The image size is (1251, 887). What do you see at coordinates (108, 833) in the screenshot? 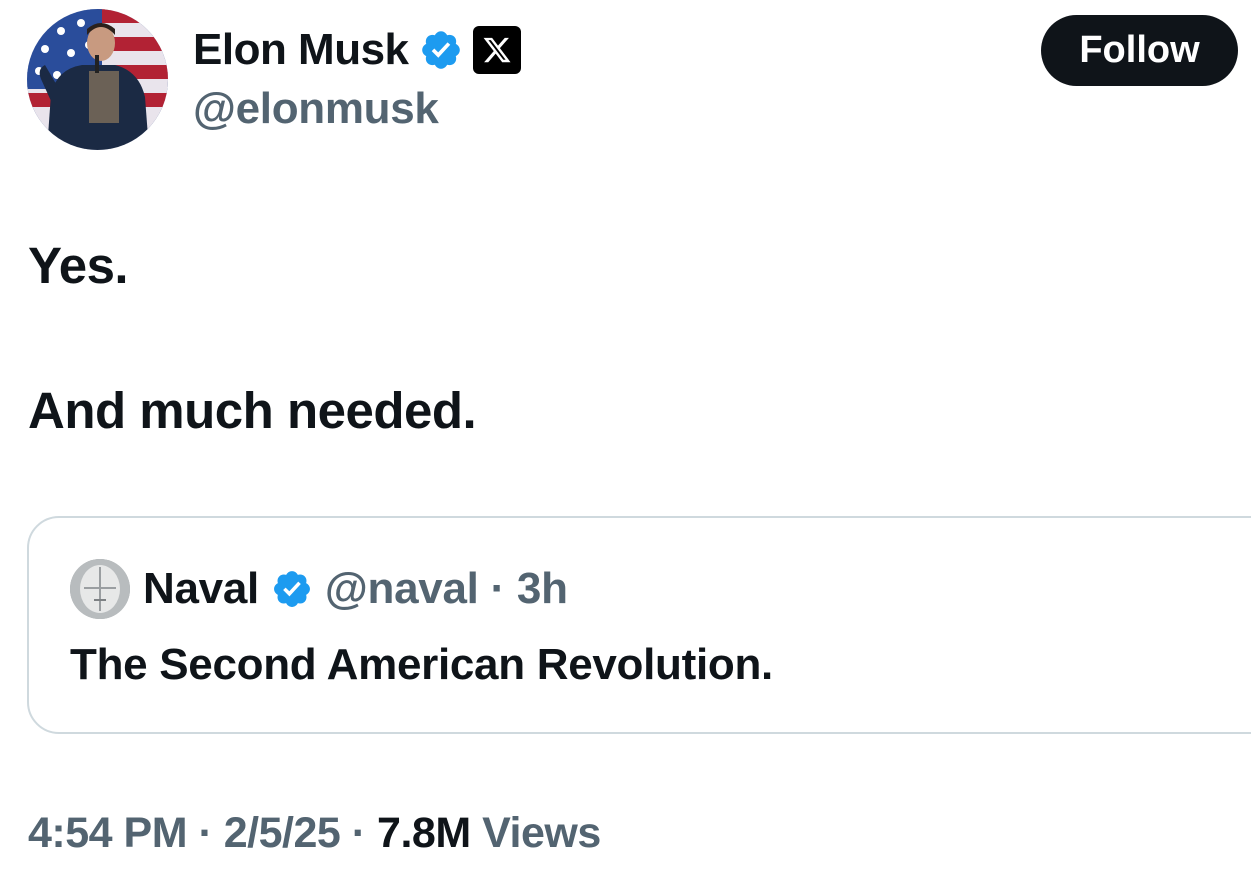
I see `tweet-time: 4:54 PM` at bounding box center [108, 833].